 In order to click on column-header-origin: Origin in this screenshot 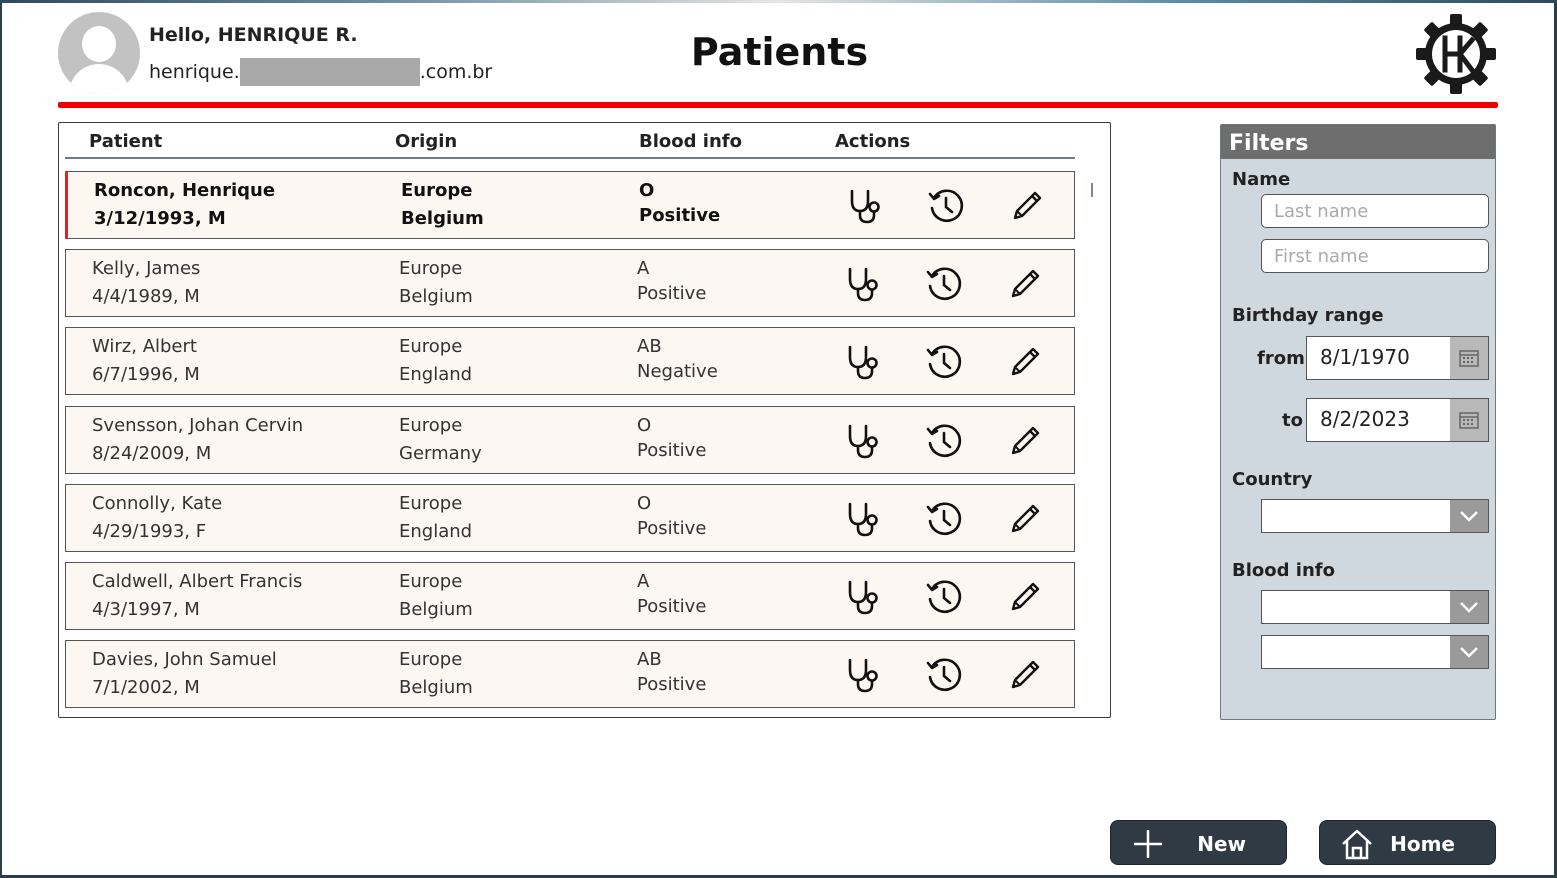, I will do `click(426, 141)`.